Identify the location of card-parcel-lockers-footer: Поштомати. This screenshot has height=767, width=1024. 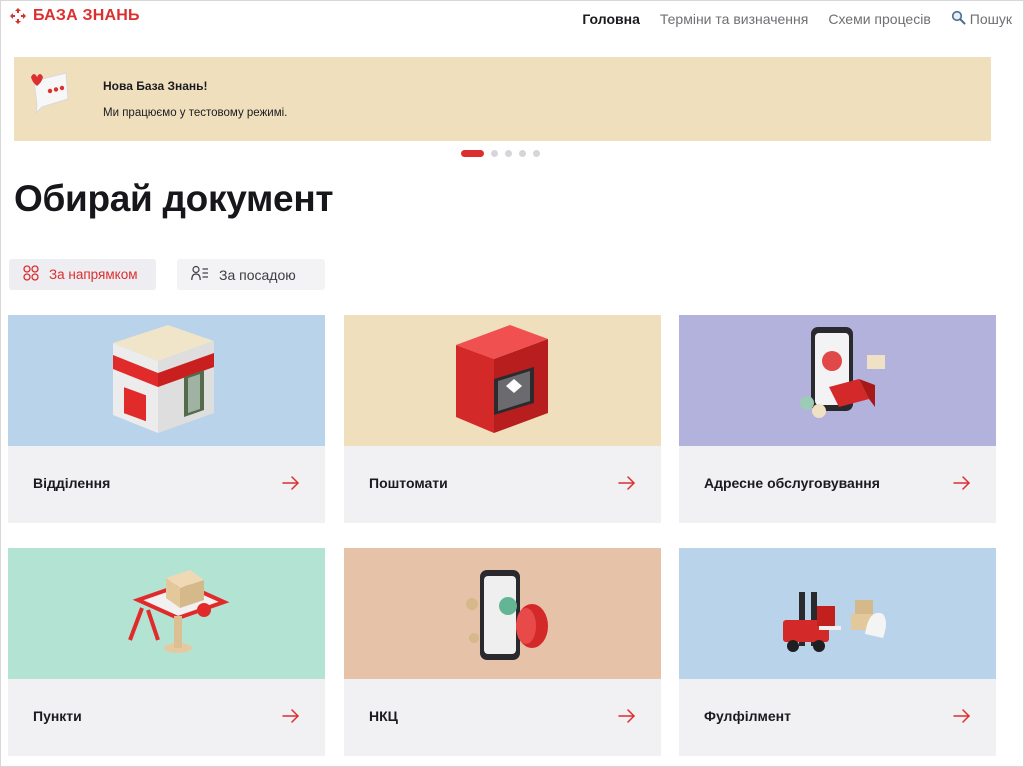
(502, 484).